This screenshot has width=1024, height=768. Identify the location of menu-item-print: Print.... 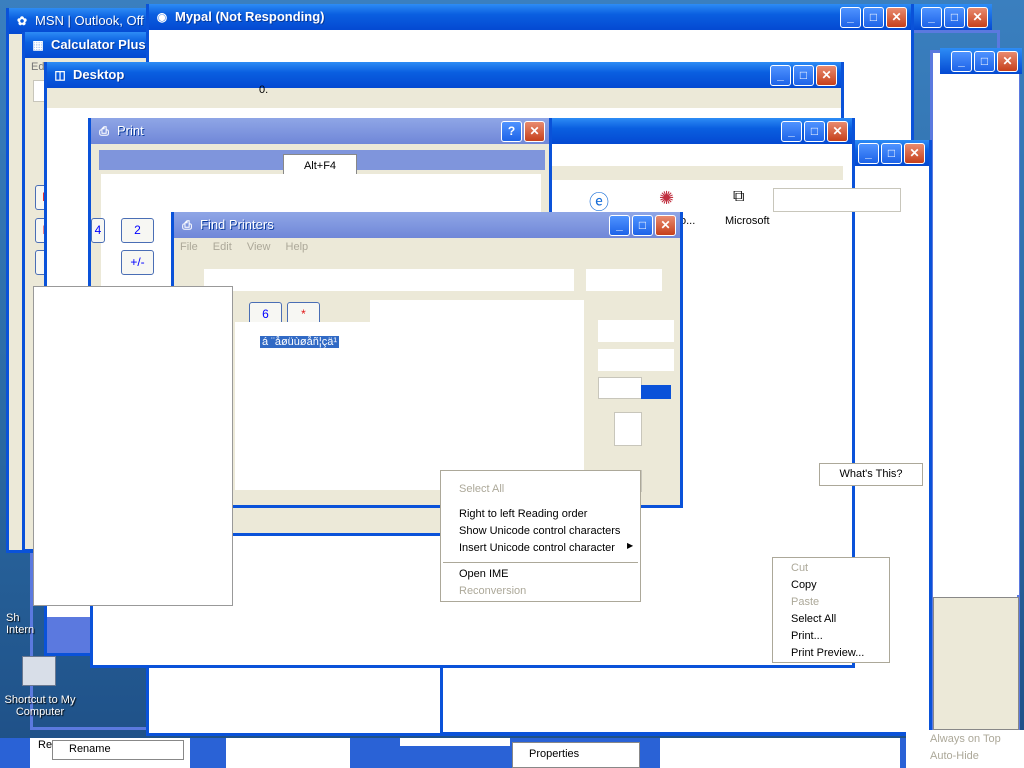
(807, 636).